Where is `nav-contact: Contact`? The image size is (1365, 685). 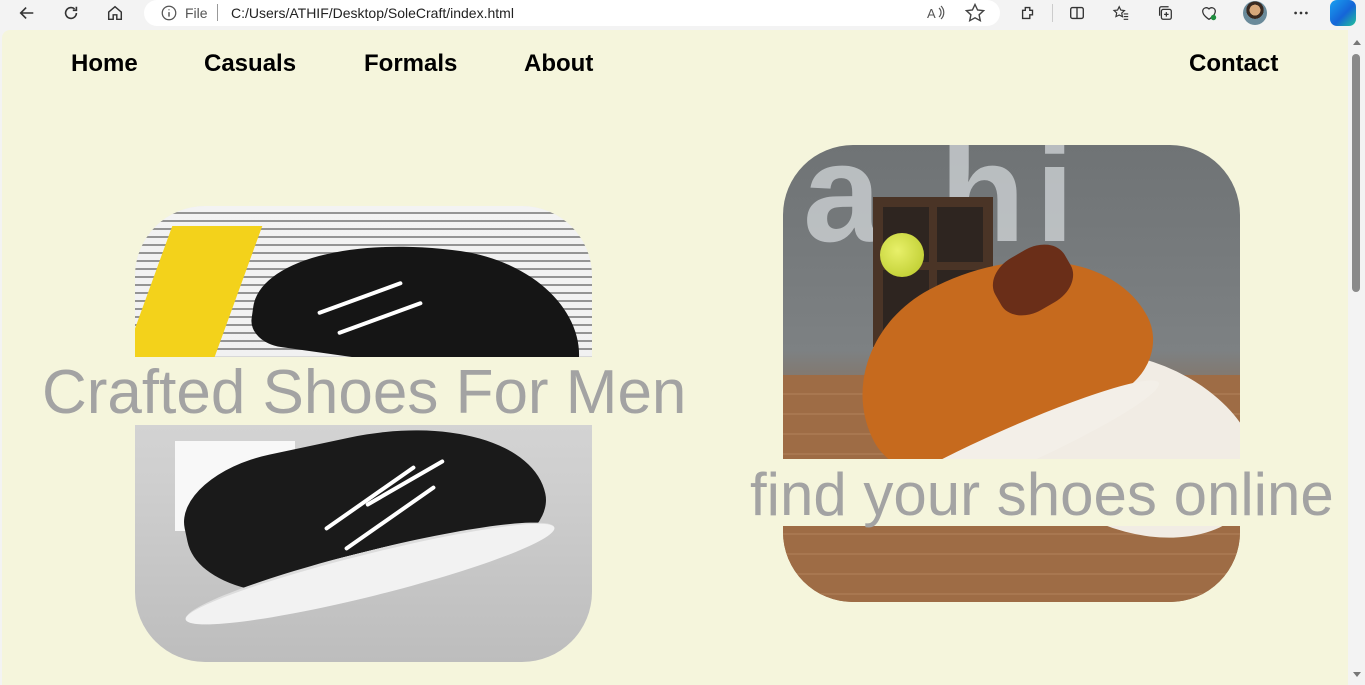
nav-contact: Contact is located at coordinates (1233, 64).